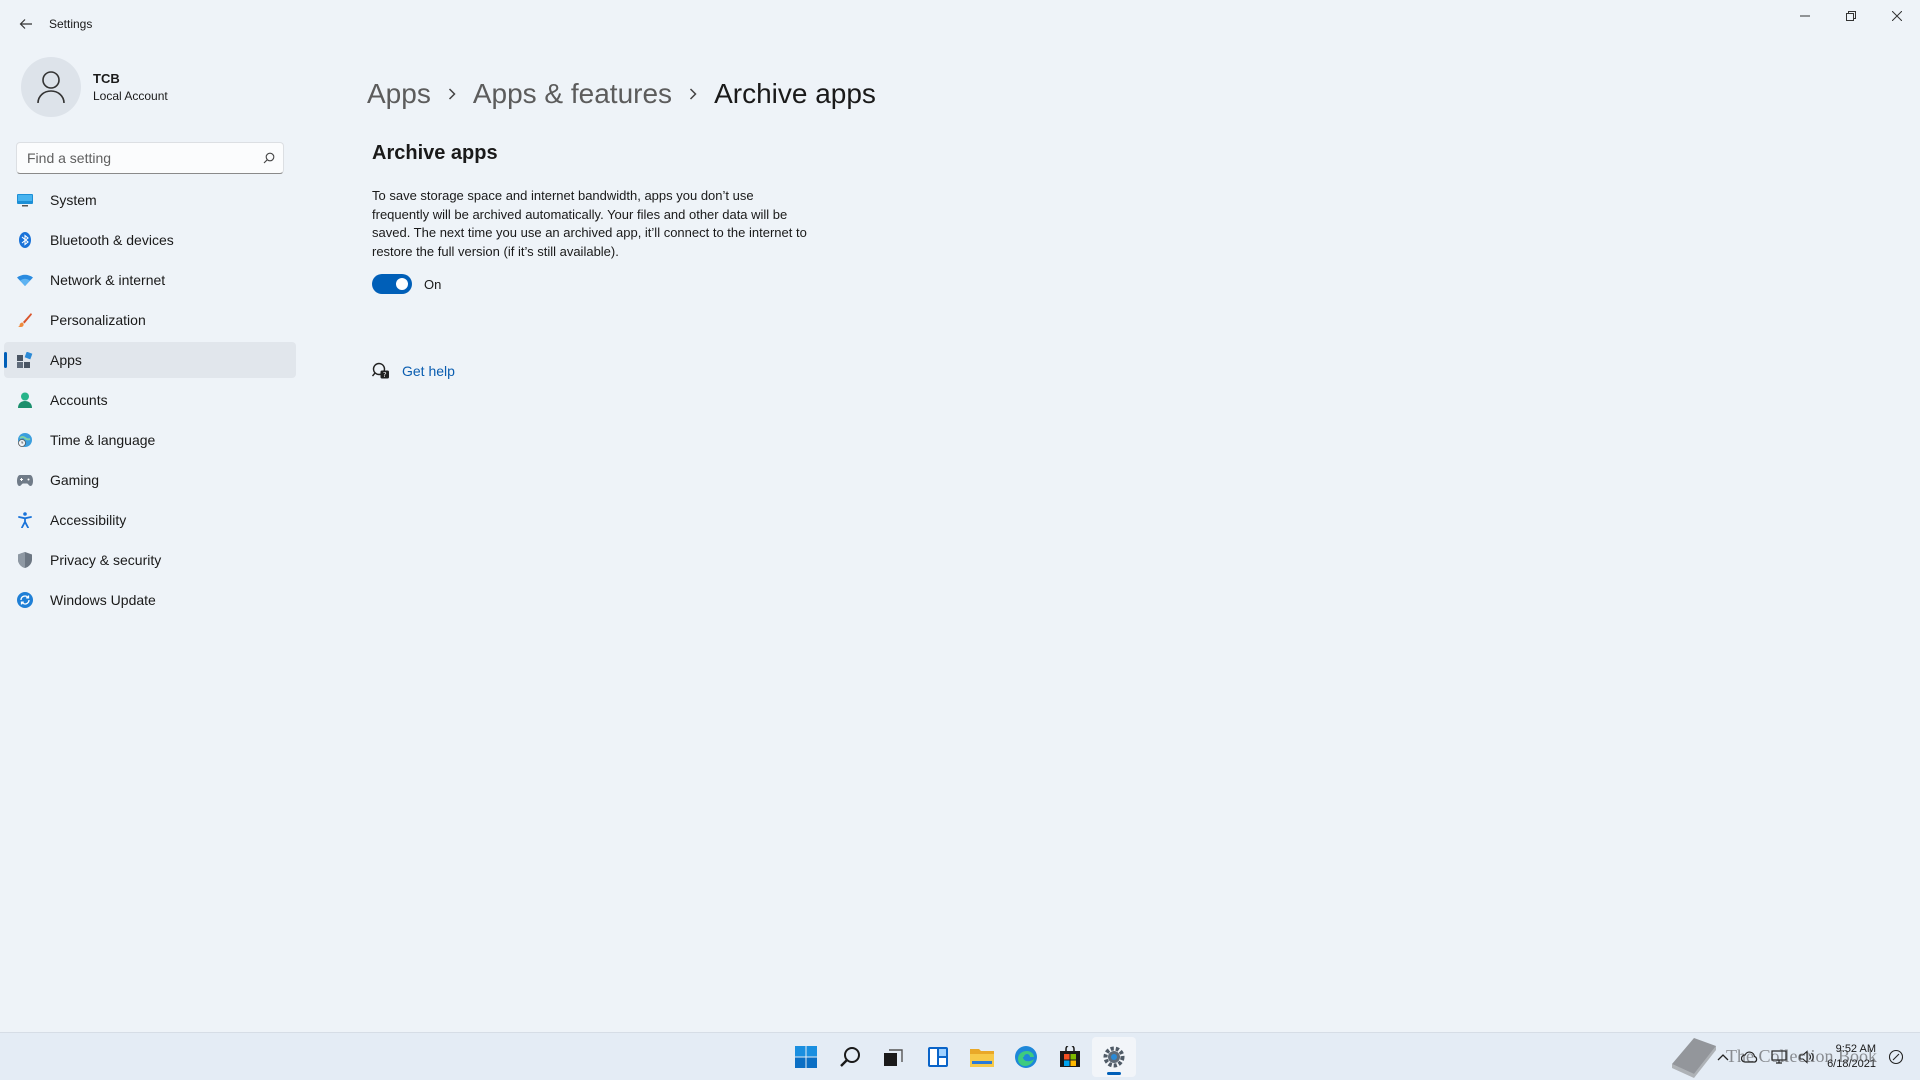  I want to click on sidebar-item-system: System, so click(150, 200).